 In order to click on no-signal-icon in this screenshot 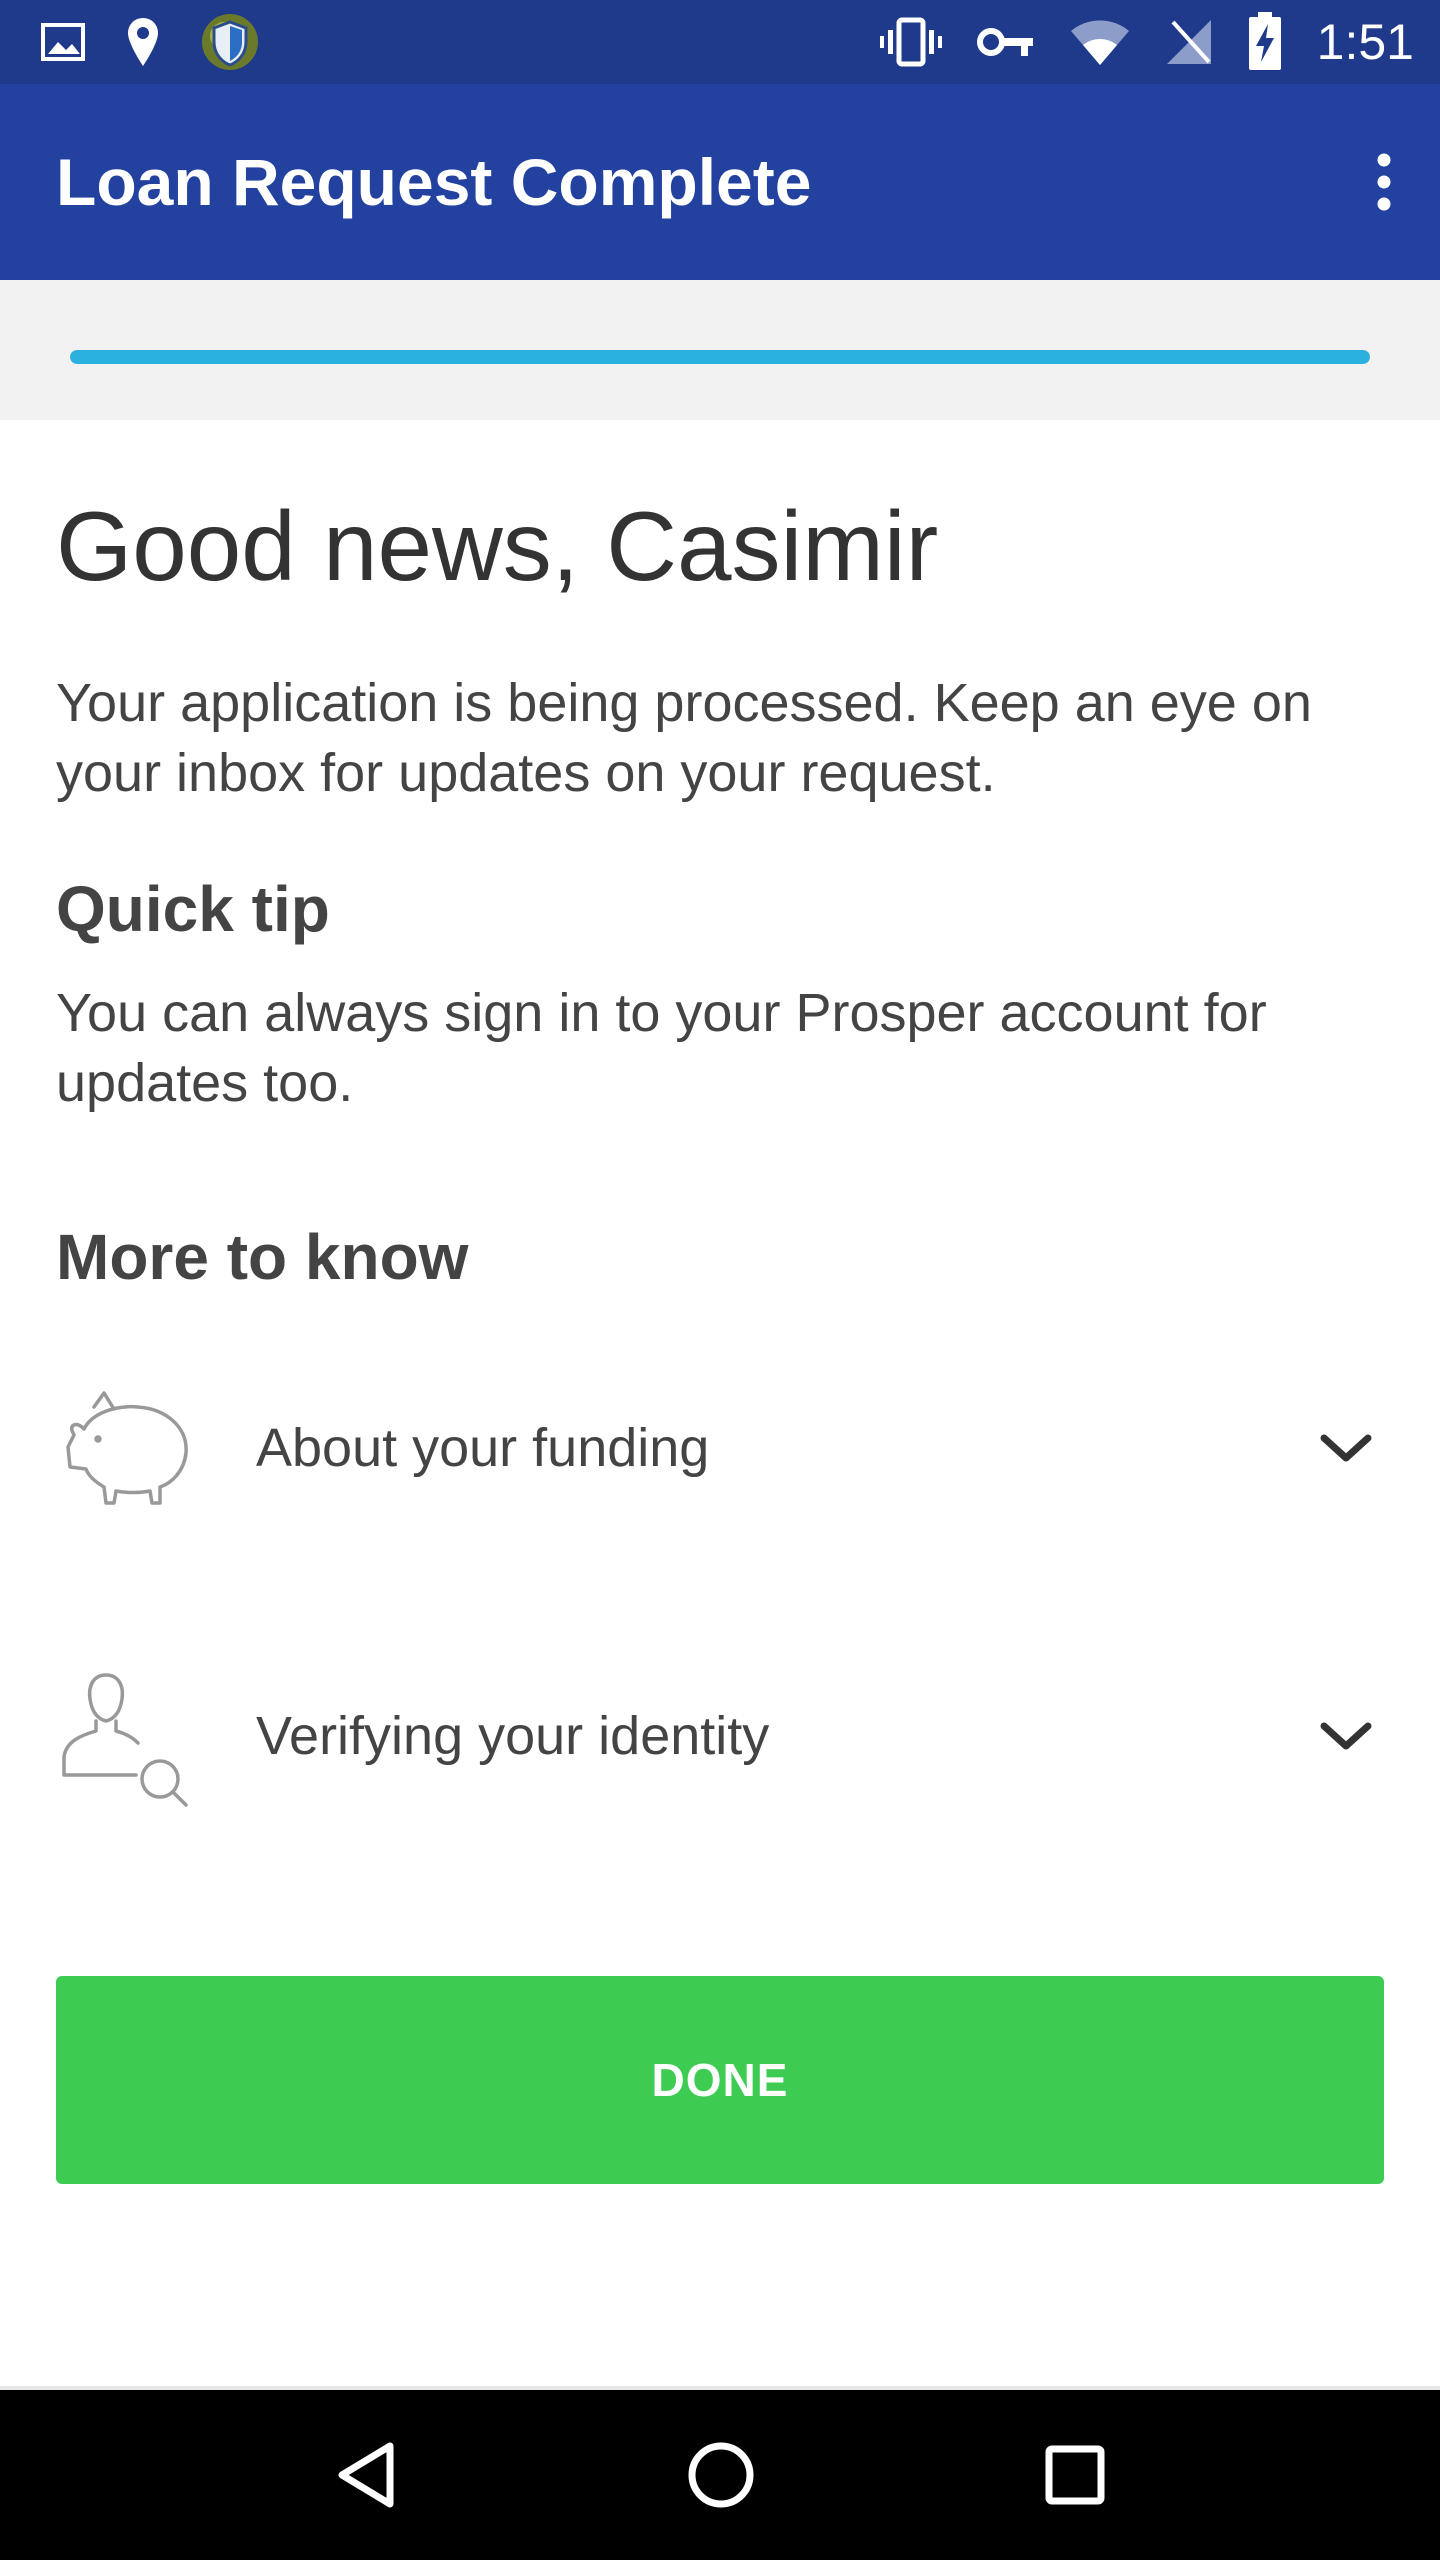, I will do `click(1188, 42)`.